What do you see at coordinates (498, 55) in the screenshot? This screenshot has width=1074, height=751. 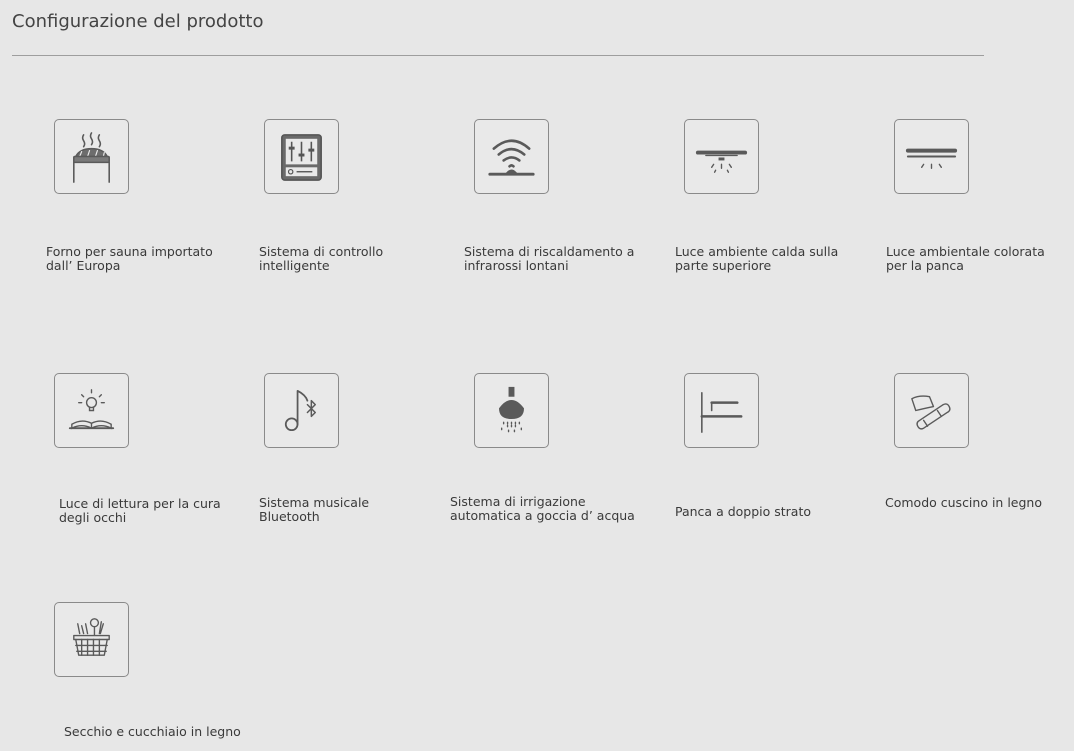 I see `title-divider` at bounding box center [498, 55].